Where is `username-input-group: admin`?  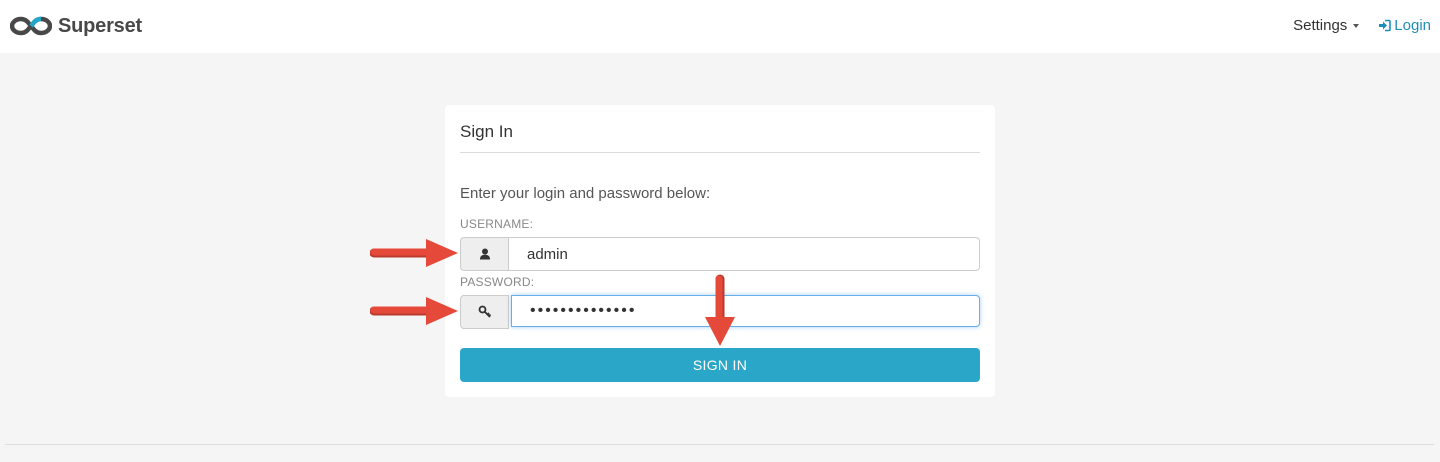
username-input-group: admin is located at coordinates (720, 254).